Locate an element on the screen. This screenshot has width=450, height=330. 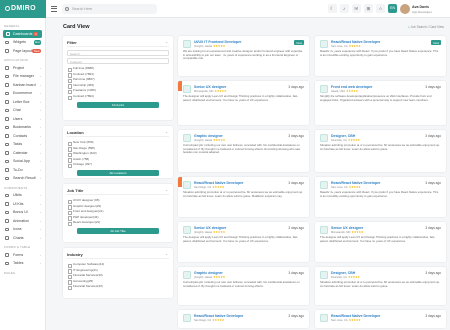
sidebar-item: Forms › is located at coordinates (22, 255).